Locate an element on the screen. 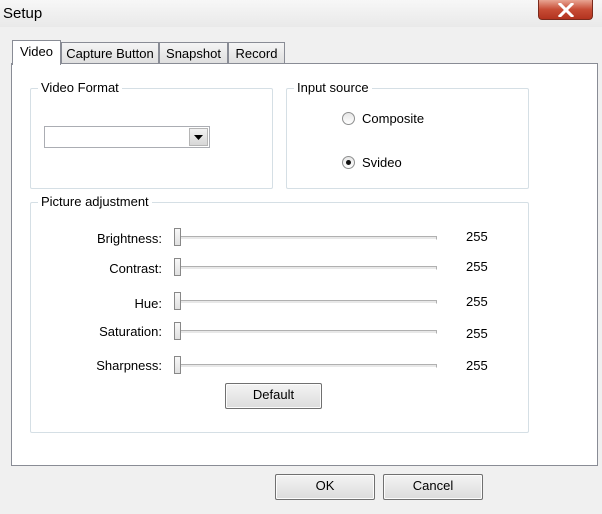 The image size is (602, 514). ok-button: OK is located at coordinates (325, 487).